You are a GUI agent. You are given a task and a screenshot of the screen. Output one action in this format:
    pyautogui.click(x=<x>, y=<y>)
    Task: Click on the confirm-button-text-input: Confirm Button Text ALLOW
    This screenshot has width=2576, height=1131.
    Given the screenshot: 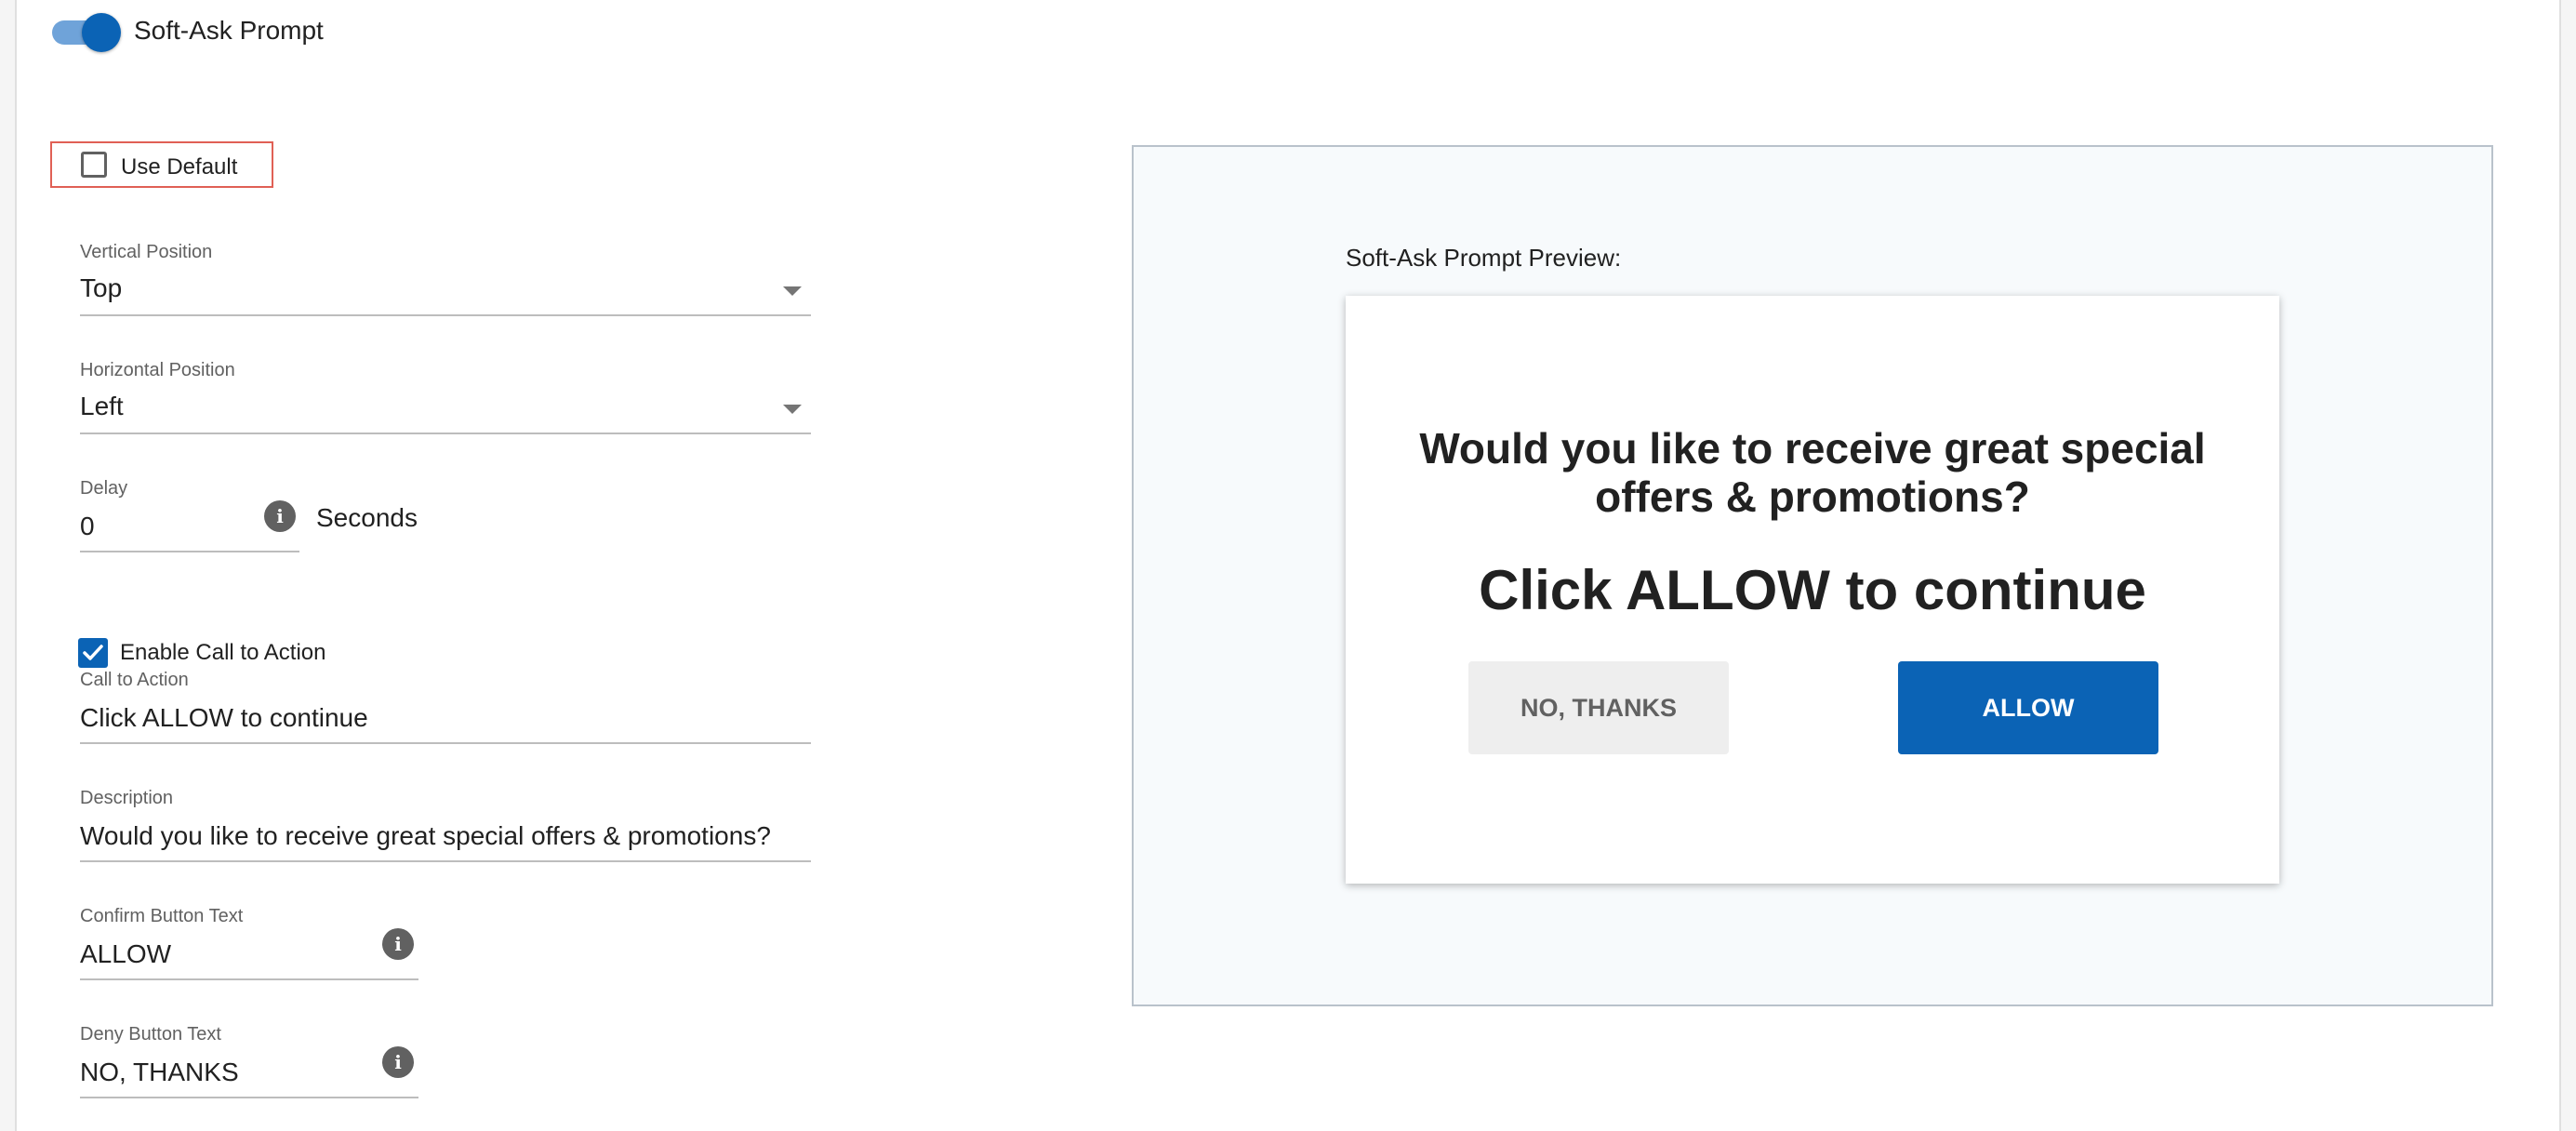 What is the action you would take?
    pyautogui.click(x=249, y=944)
    